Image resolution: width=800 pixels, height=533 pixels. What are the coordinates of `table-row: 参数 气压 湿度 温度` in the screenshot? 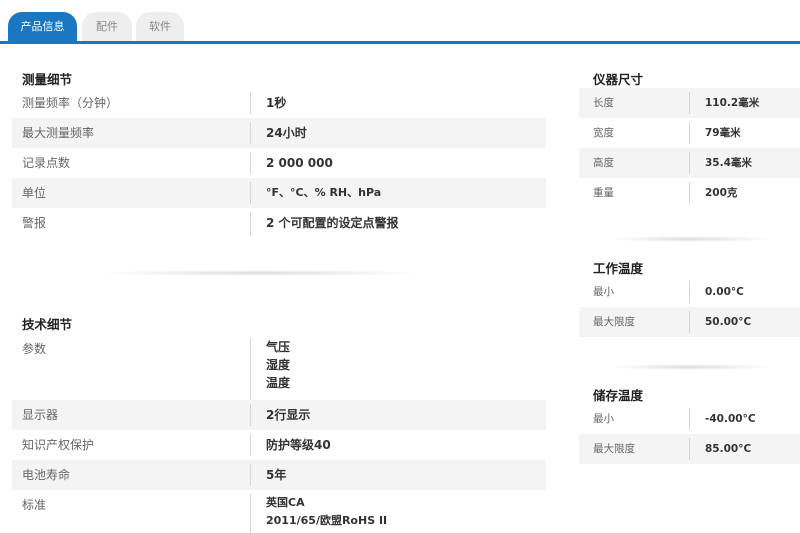 It's located at (279, 367).